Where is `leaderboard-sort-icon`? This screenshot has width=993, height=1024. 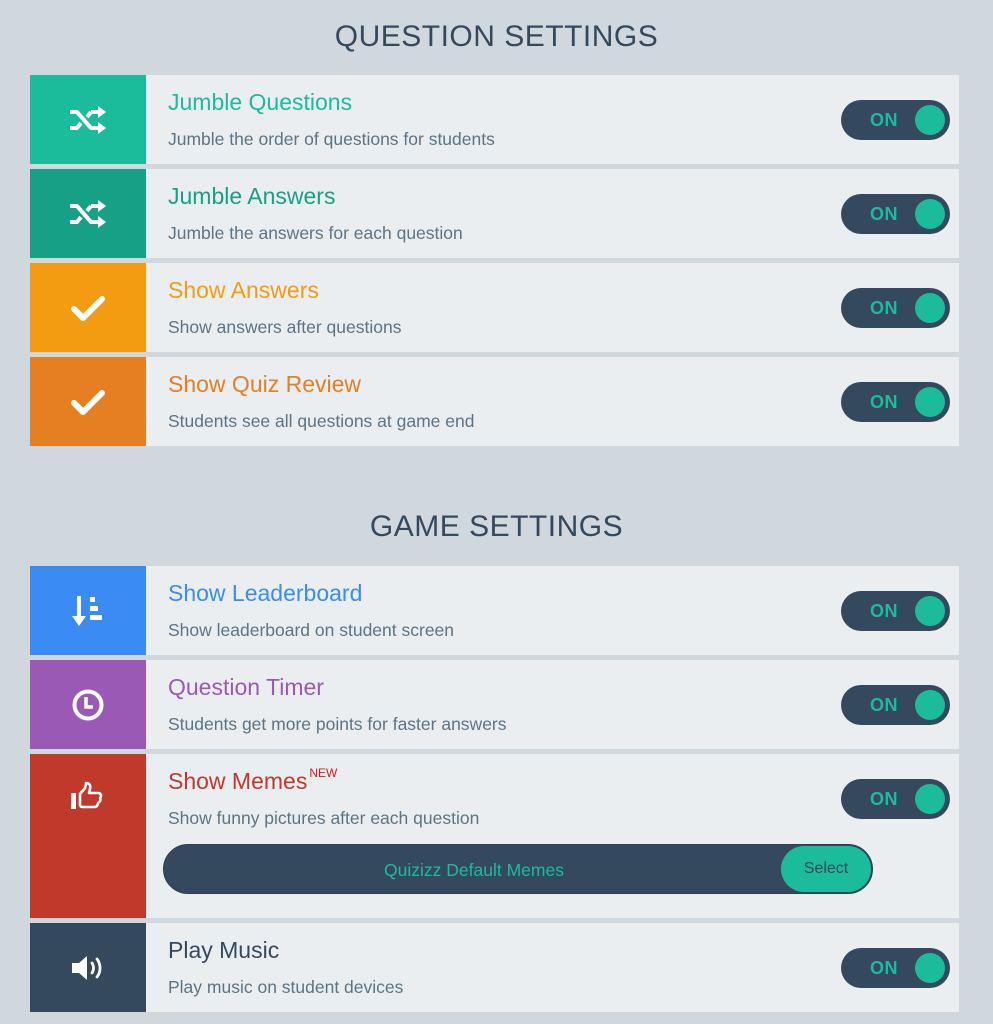
leaderboard-sort-icon is located at coordinates (87, 610).